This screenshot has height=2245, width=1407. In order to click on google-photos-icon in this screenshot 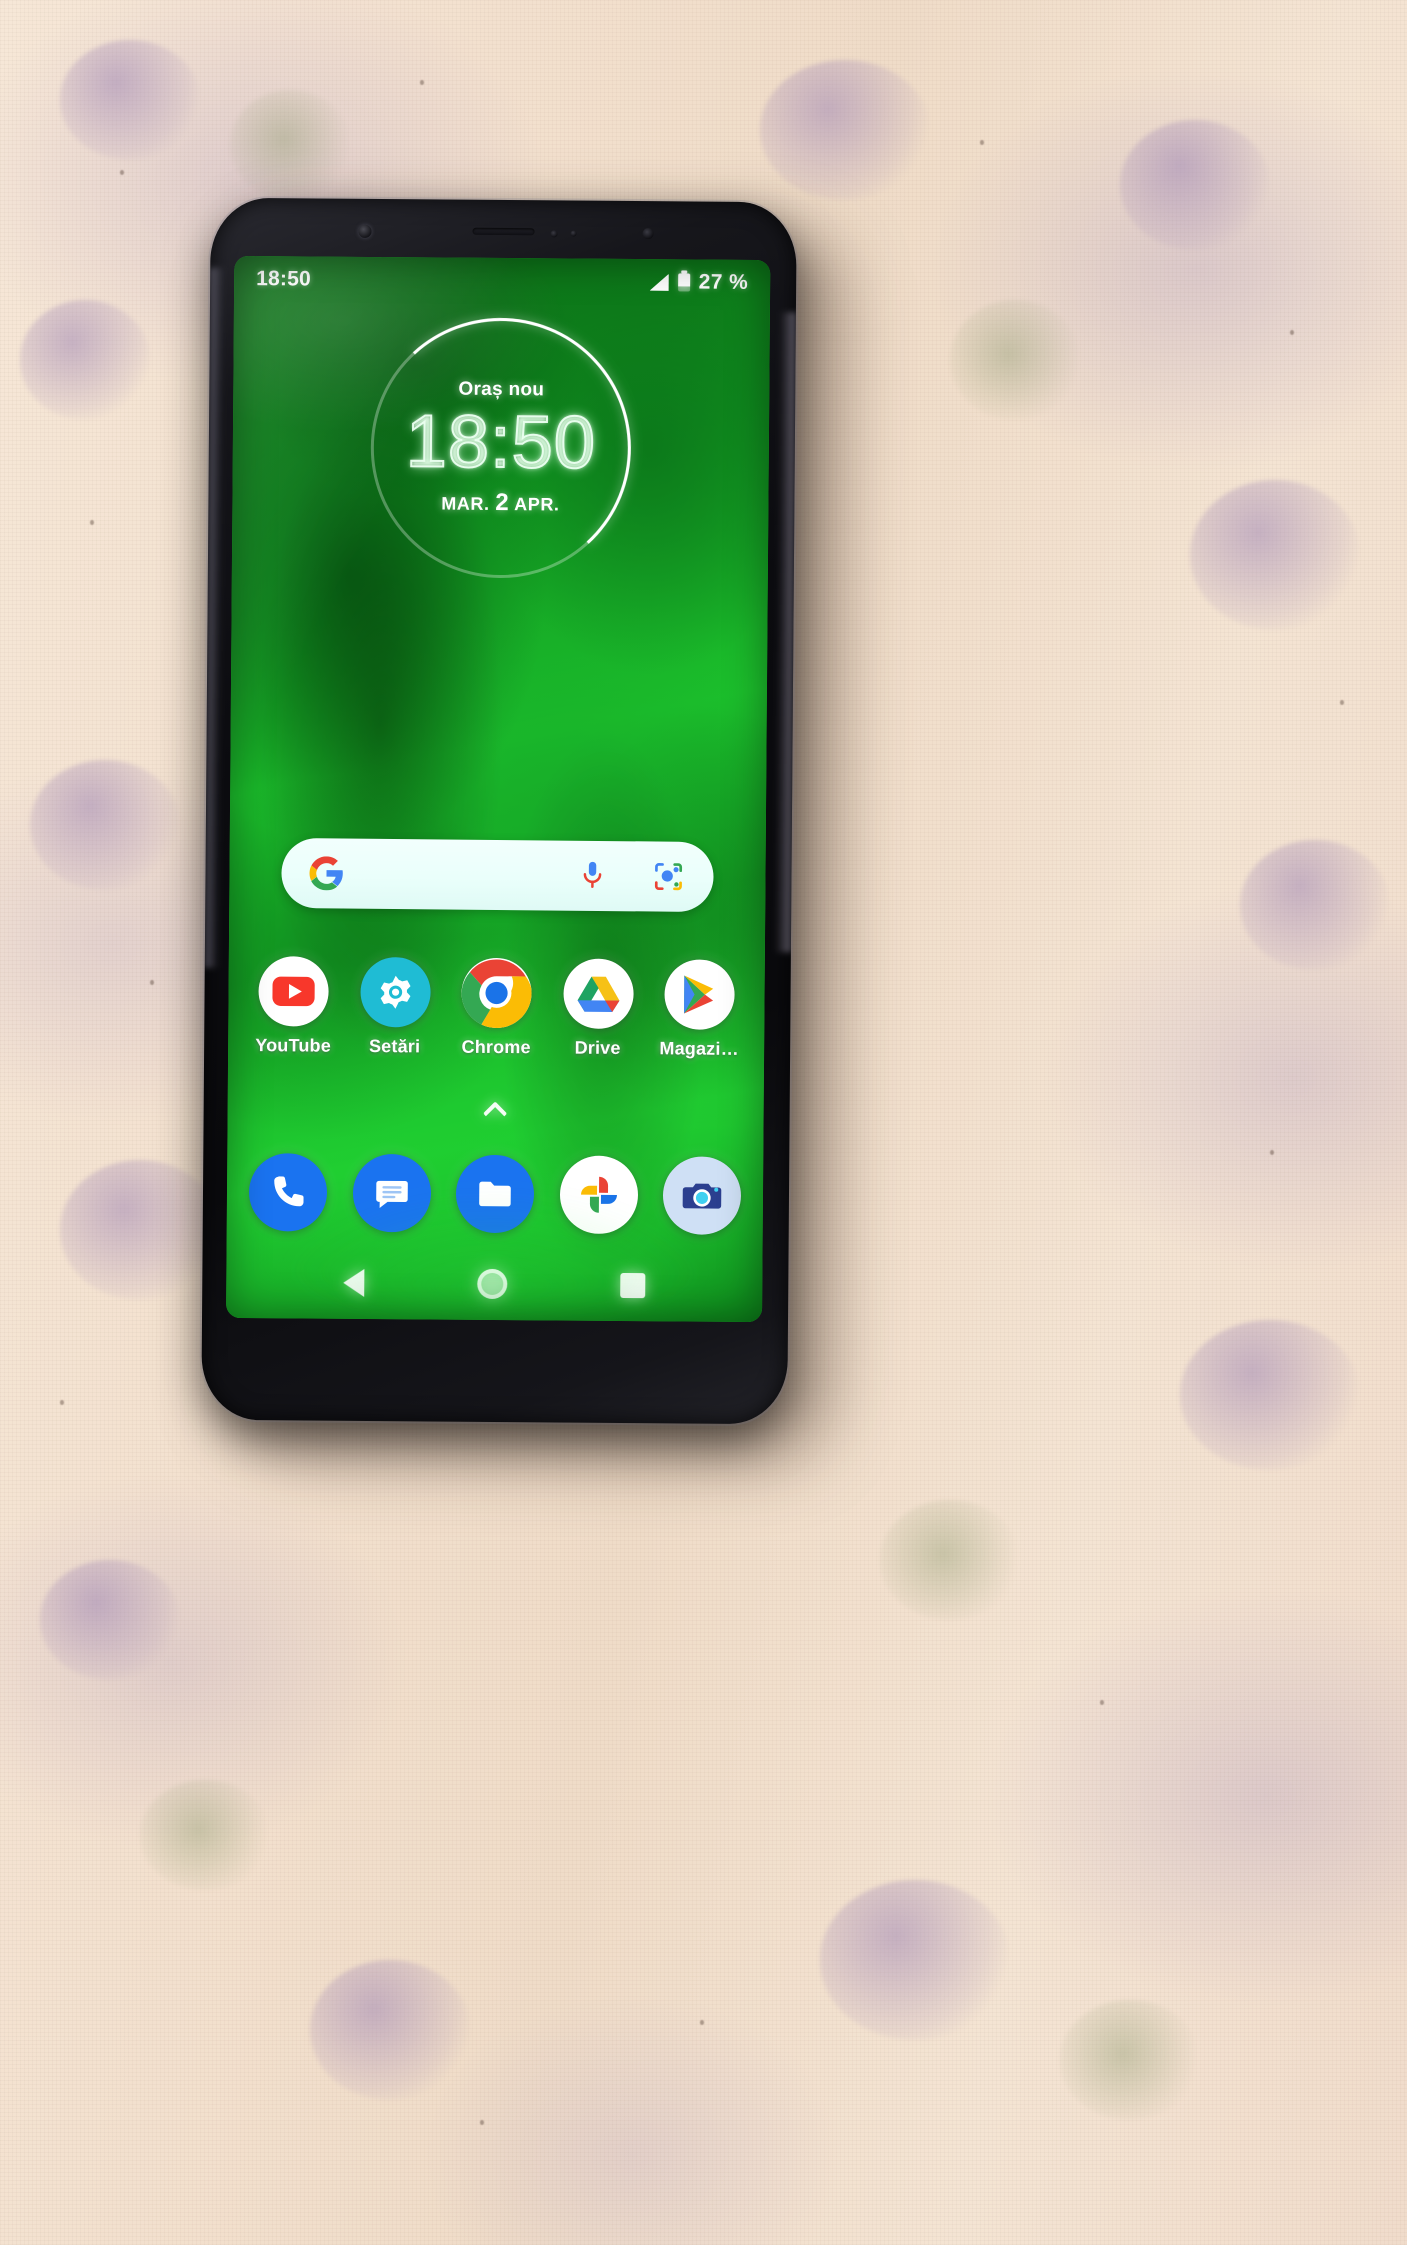, I will do `click(598, 1195)`.